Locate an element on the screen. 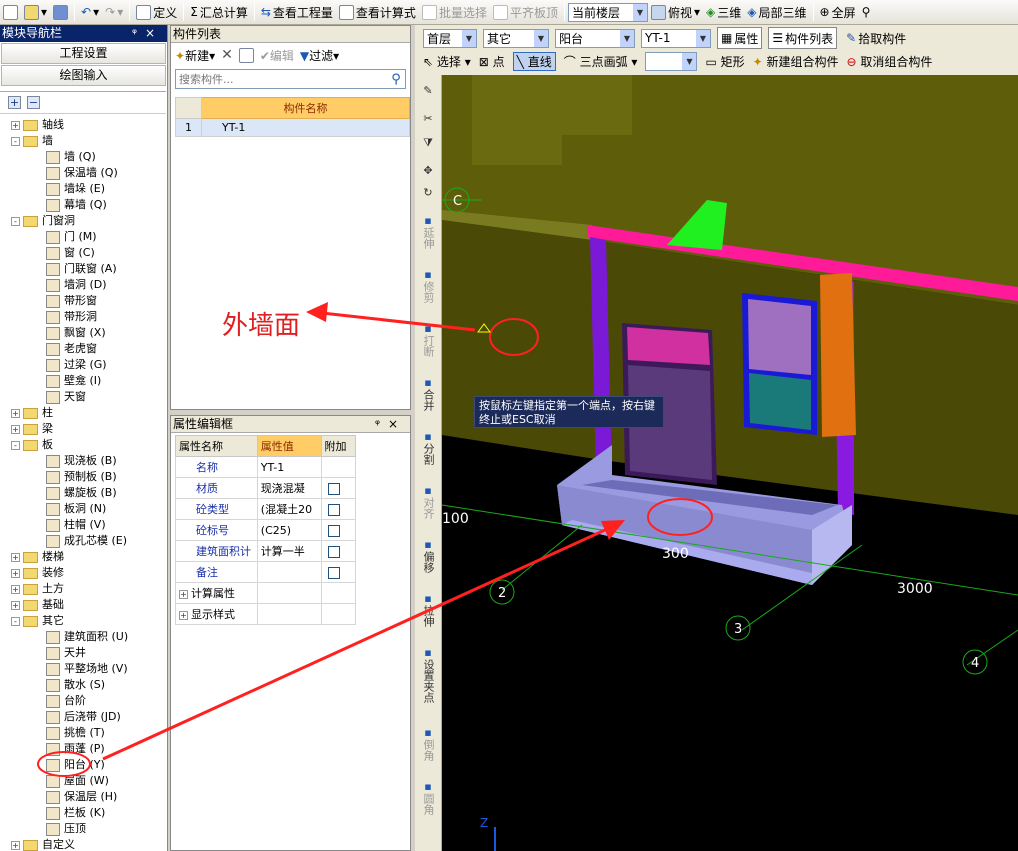 The width and height of the screenshot is (1018, 851). drawing-input-button: 绘图输入 is located at coordinates (83, 75).